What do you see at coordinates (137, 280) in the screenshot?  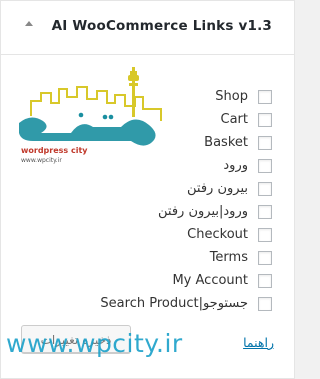 I see `list-item: My Account` at bounding box center [137, 280].